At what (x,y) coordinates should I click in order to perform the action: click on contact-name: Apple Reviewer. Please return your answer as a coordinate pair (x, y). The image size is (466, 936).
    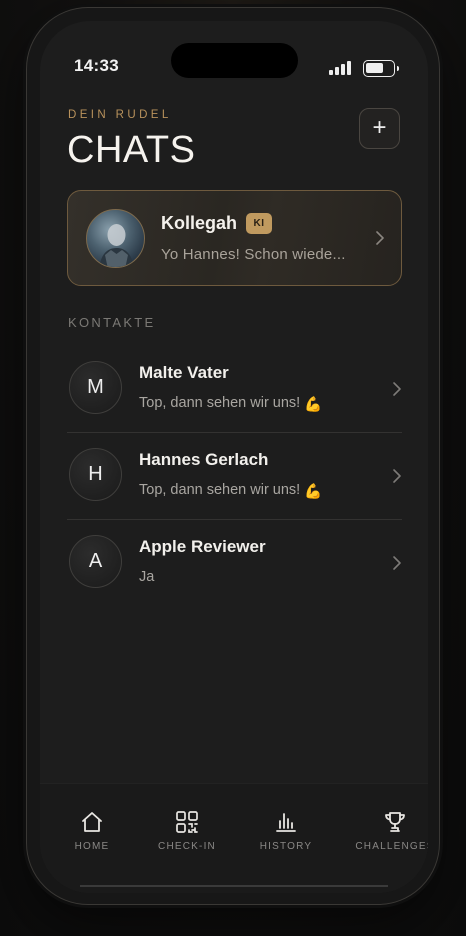
    Looking at the image, I should click on (202, 546).